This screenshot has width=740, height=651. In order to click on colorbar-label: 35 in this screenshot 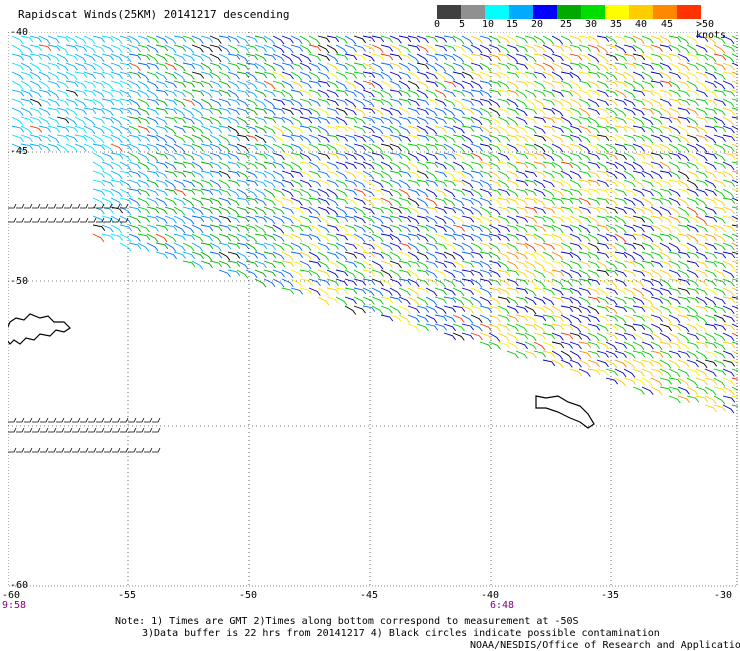, I will do `click(616, 24)`.